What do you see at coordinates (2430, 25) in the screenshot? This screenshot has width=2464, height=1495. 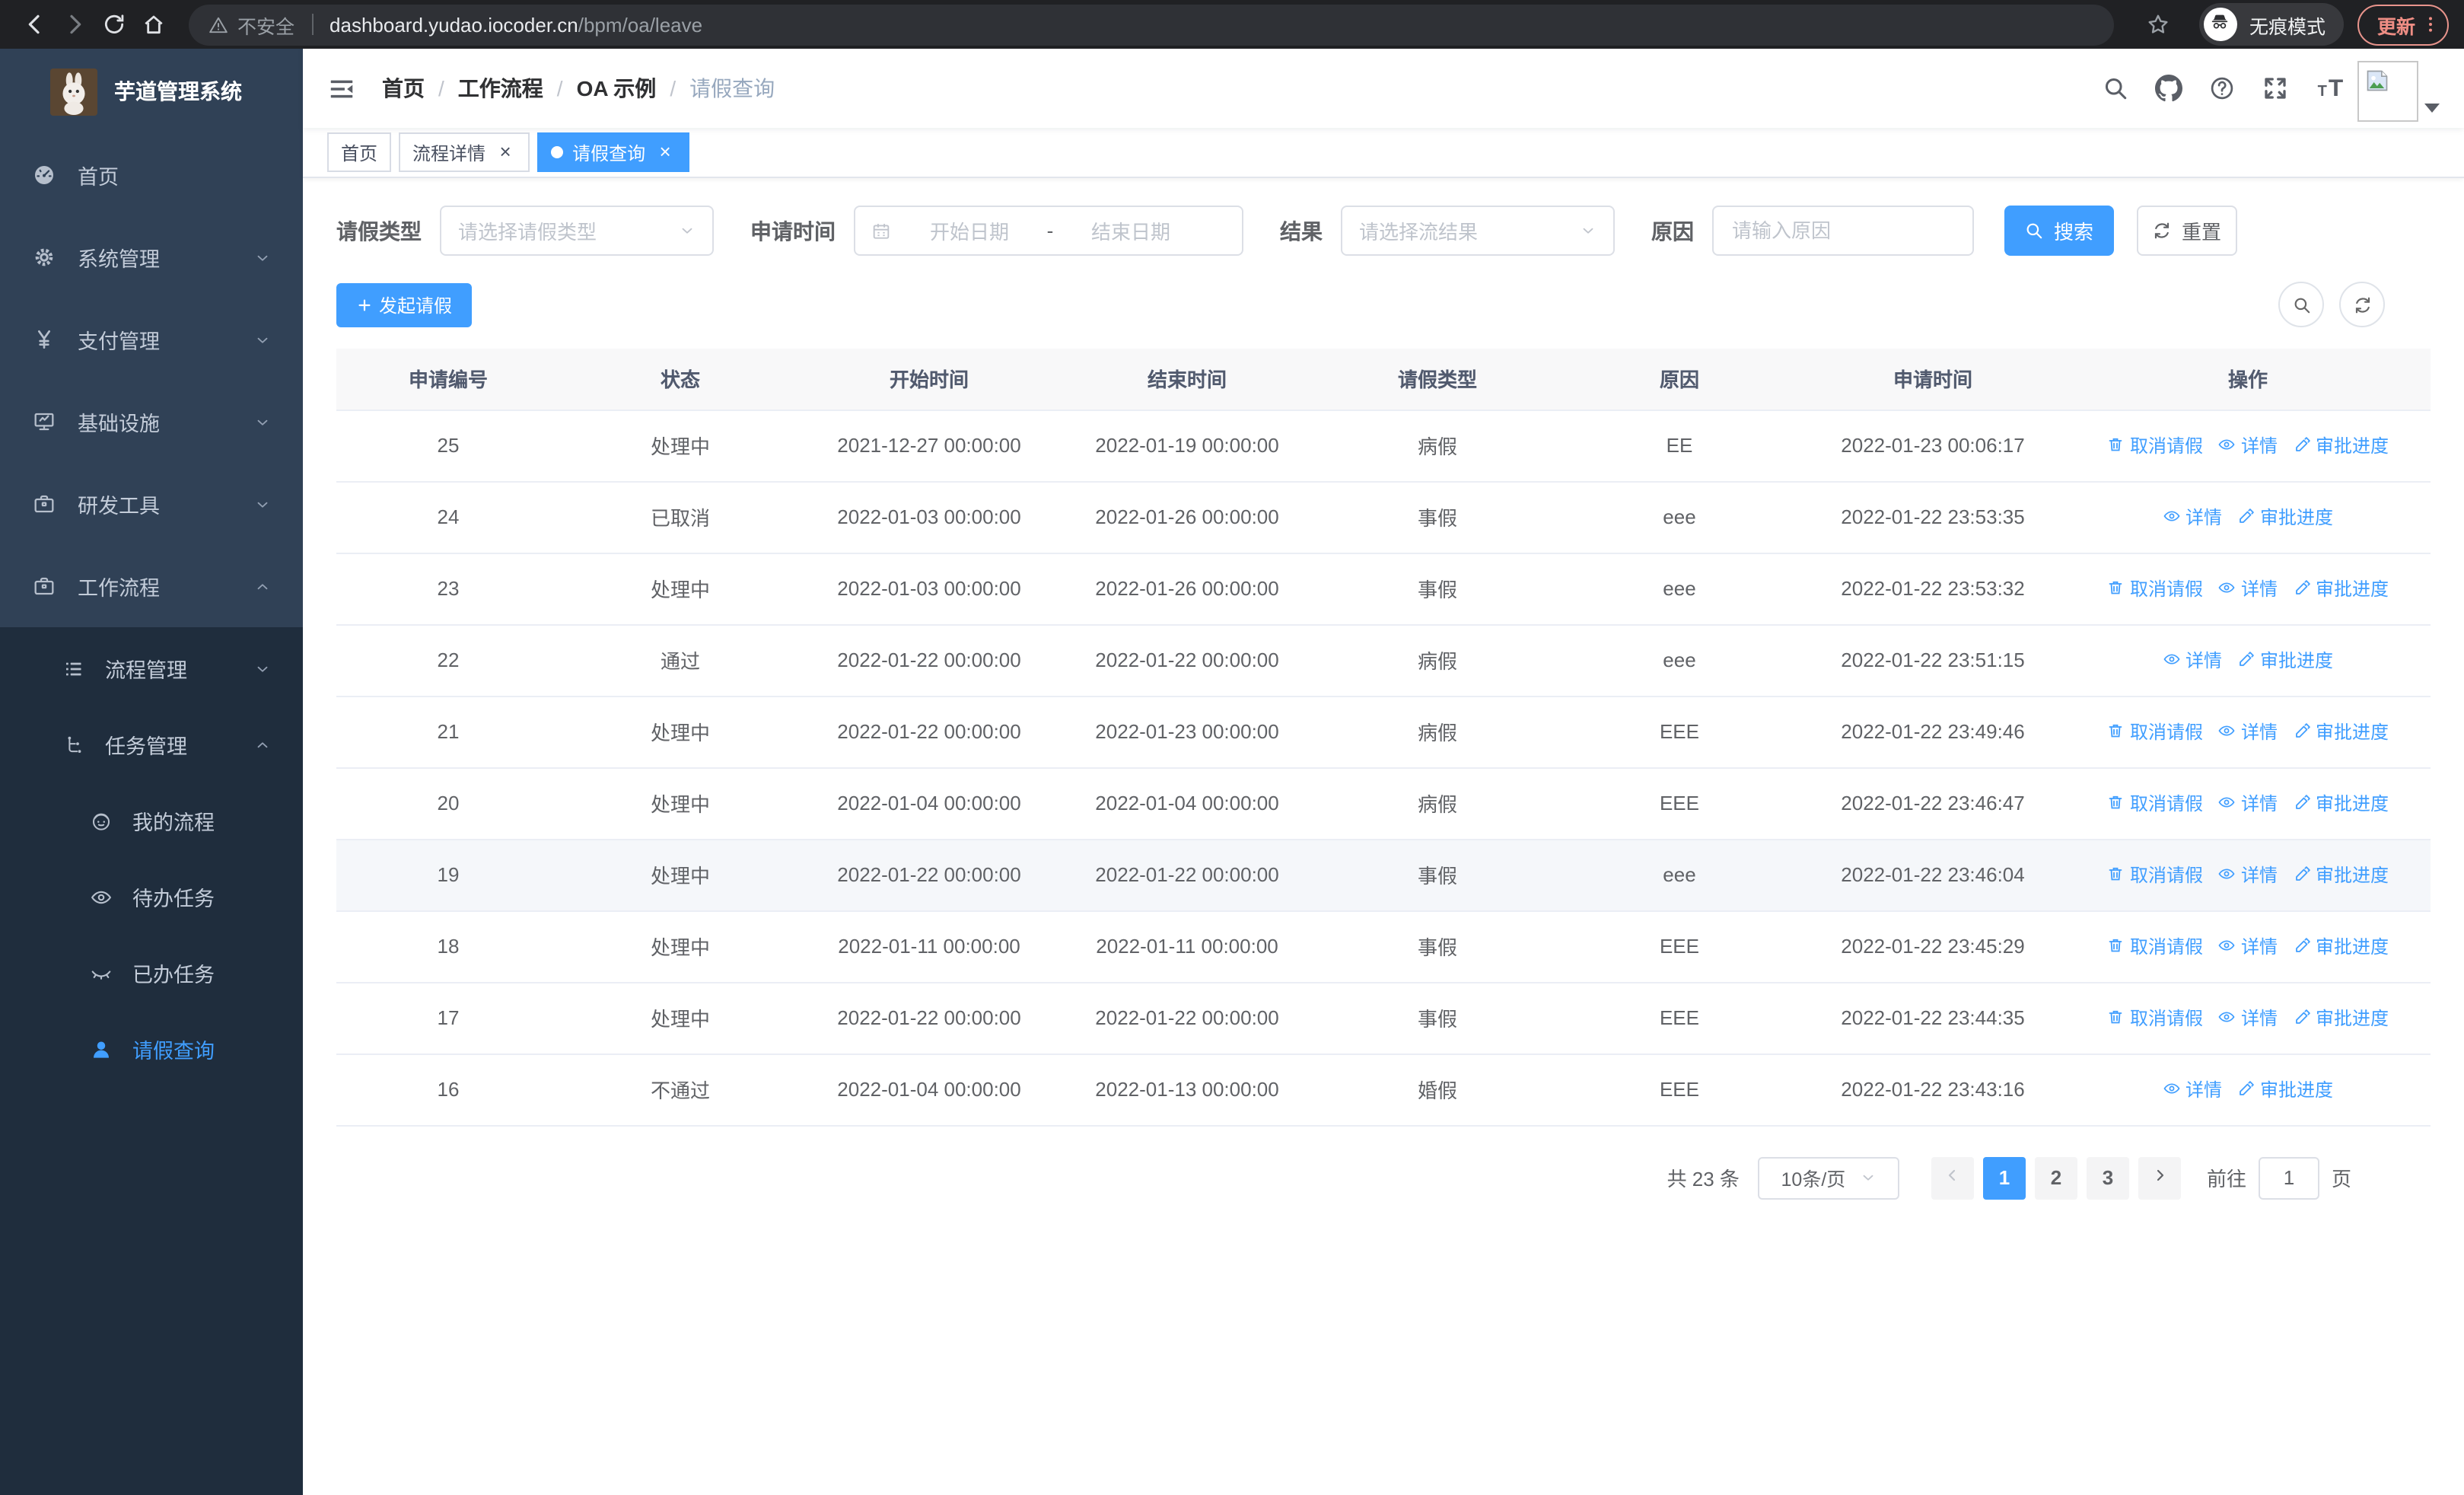 I see `browser-menu-icon` at bounding box center [2430, 25].